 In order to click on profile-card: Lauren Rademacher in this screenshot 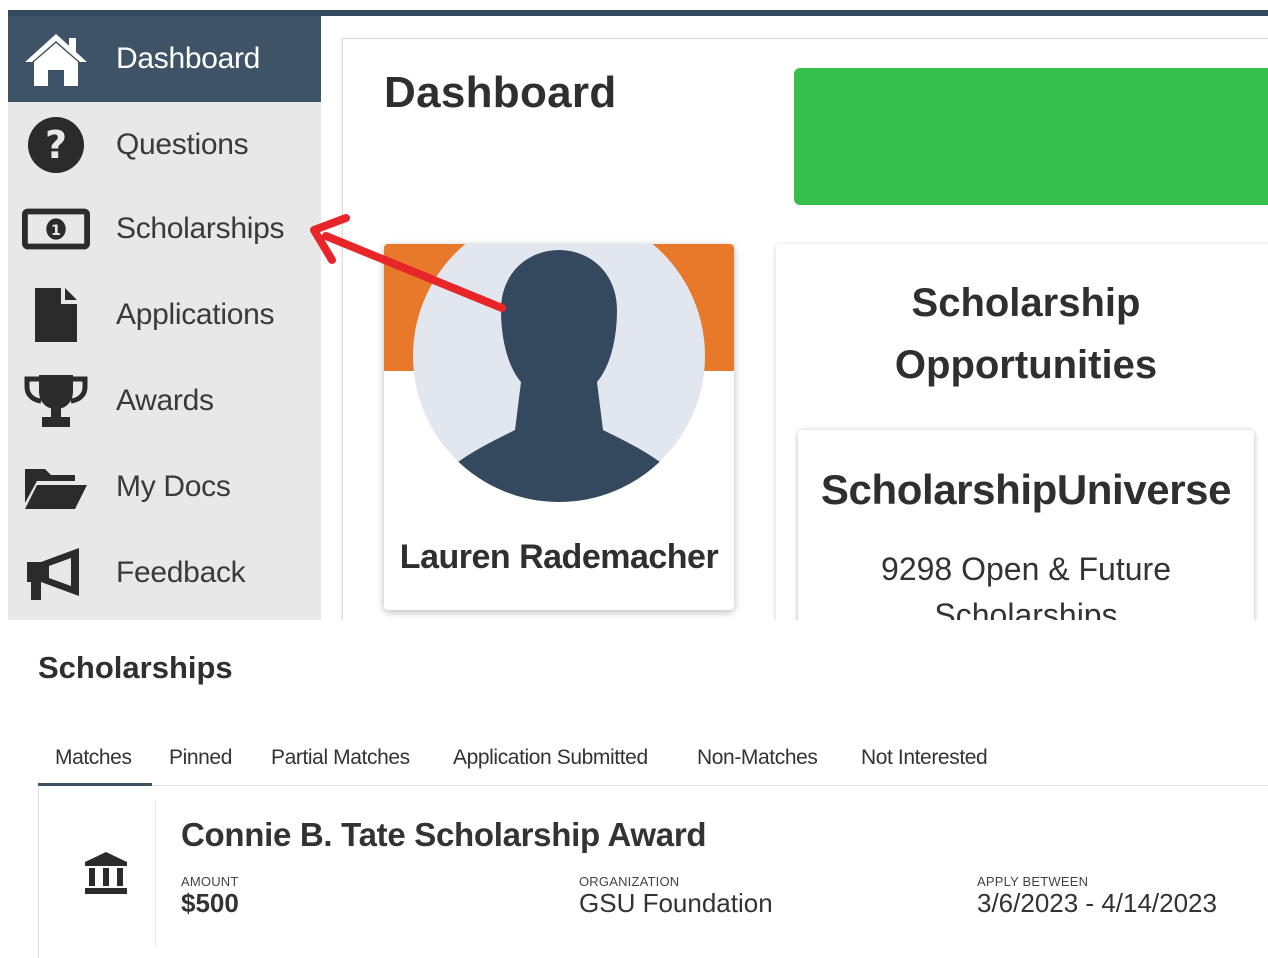, I will do `click(559, 427)`.